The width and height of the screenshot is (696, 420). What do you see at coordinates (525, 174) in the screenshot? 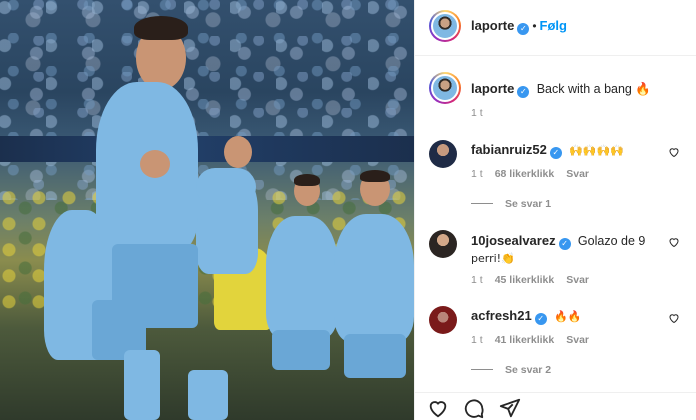
I see `comment-likes: 68 likerklikk` at bounding box center [525, 174].